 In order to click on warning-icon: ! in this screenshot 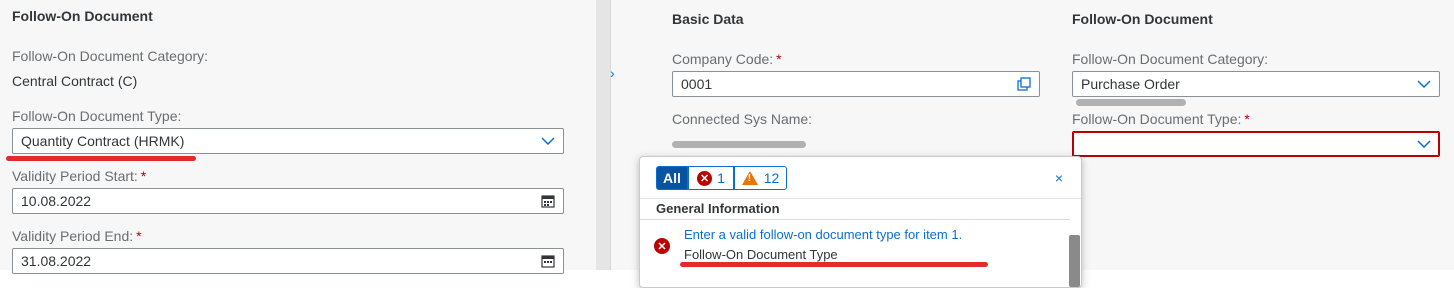, I will do `click(749, 178)`.